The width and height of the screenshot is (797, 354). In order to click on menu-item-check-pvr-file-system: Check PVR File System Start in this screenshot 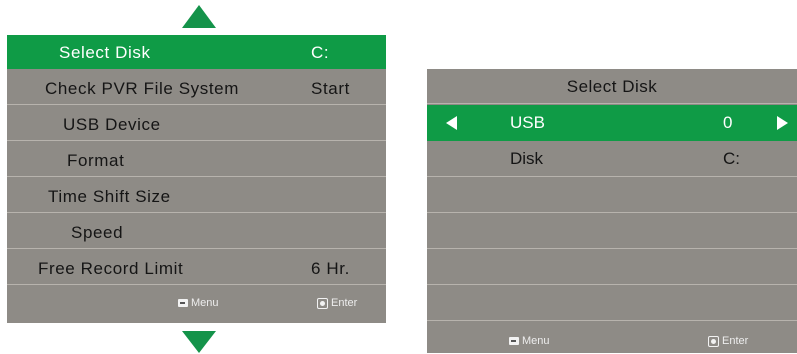, I will do `click(196, 88)`.